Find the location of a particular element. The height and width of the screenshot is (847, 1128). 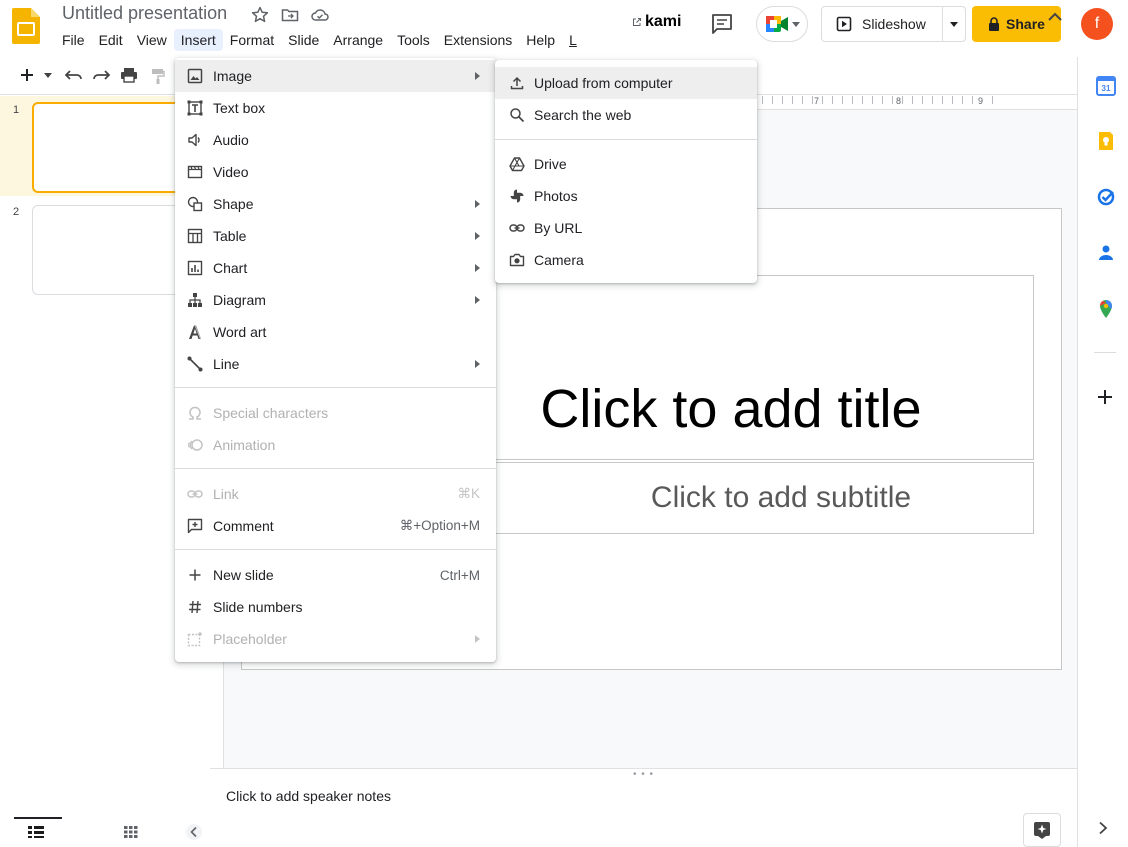

table-icon is located at coordinates (195, 236).